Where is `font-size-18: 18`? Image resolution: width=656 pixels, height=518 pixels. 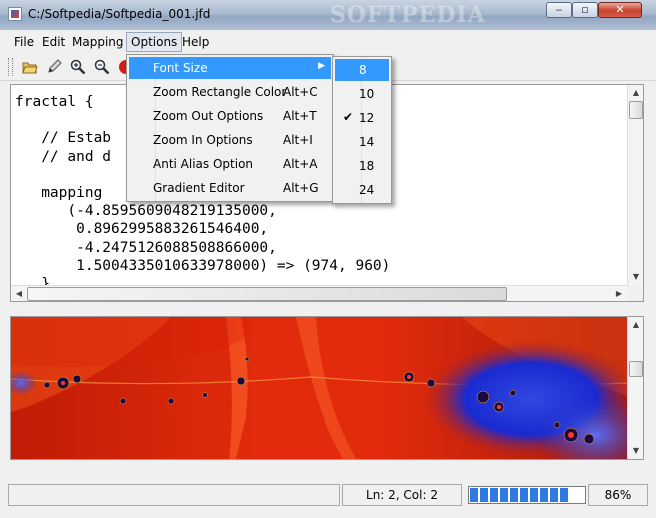
font-size-18: 18 is located at coordinates (362, 166).